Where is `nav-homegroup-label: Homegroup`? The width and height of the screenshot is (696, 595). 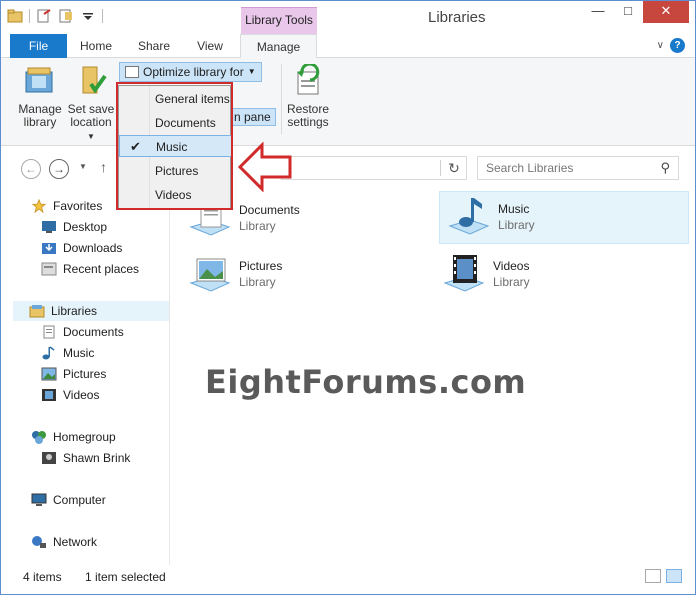 nav-homegroup-label: Homegroup is located at coordinates (84, 437).